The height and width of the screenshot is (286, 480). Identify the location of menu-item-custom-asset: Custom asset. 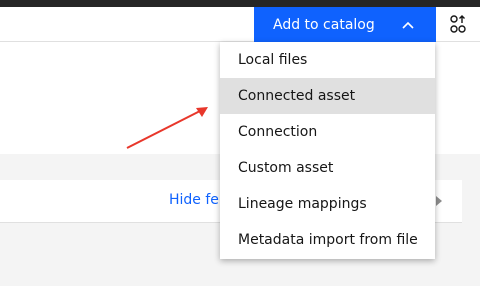
(327, 168).